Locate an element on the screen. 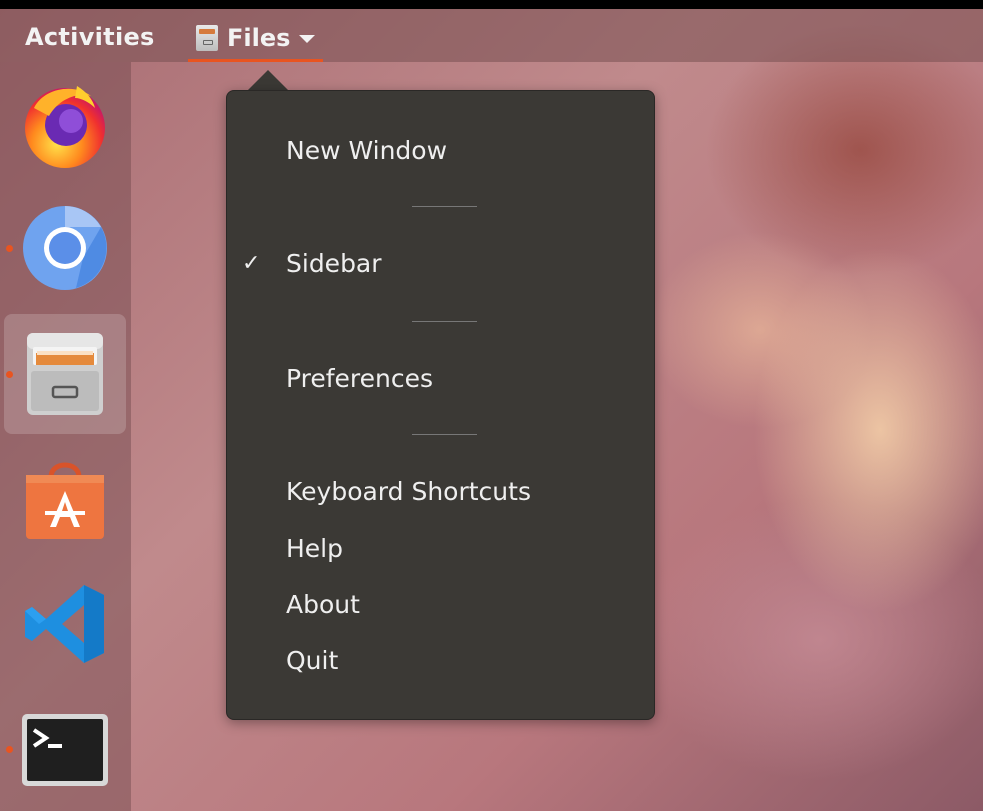 The image size is (983, 811). app-menu-button: Files is located at coordinates (256, 39).